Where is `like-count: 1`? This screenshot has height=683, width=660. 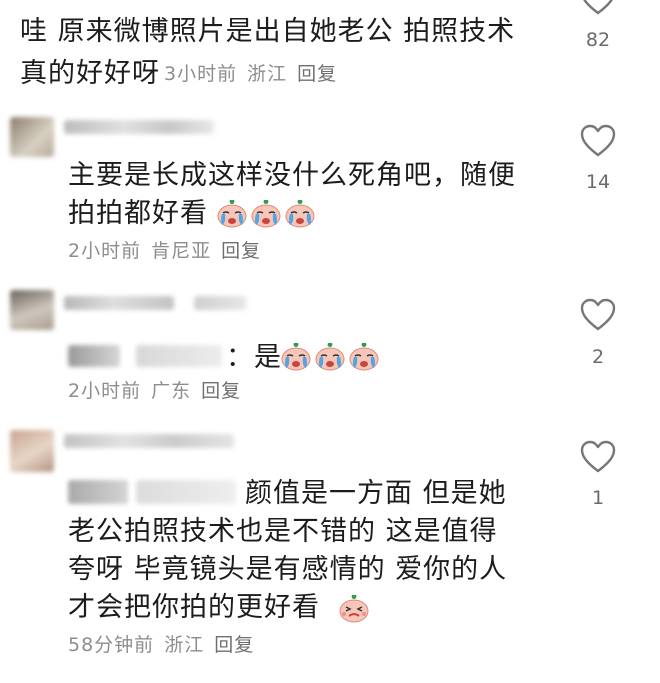
like-count: 1 is located at coordinates (598, 498).